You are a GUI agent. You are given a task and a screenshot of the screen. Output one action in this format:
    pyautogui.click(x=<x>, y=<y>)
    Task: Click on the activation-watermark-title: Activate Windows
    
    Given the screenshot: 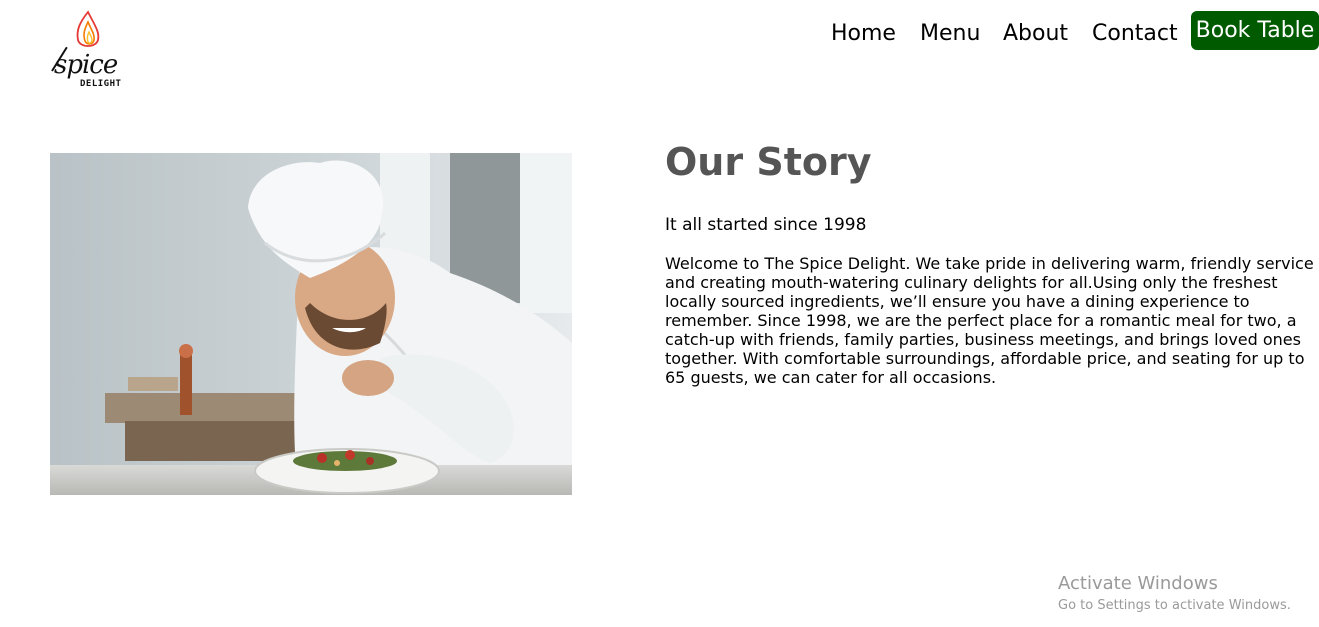 What is the action you would take?
    pyautogui.click(x=1138, y=583)
    